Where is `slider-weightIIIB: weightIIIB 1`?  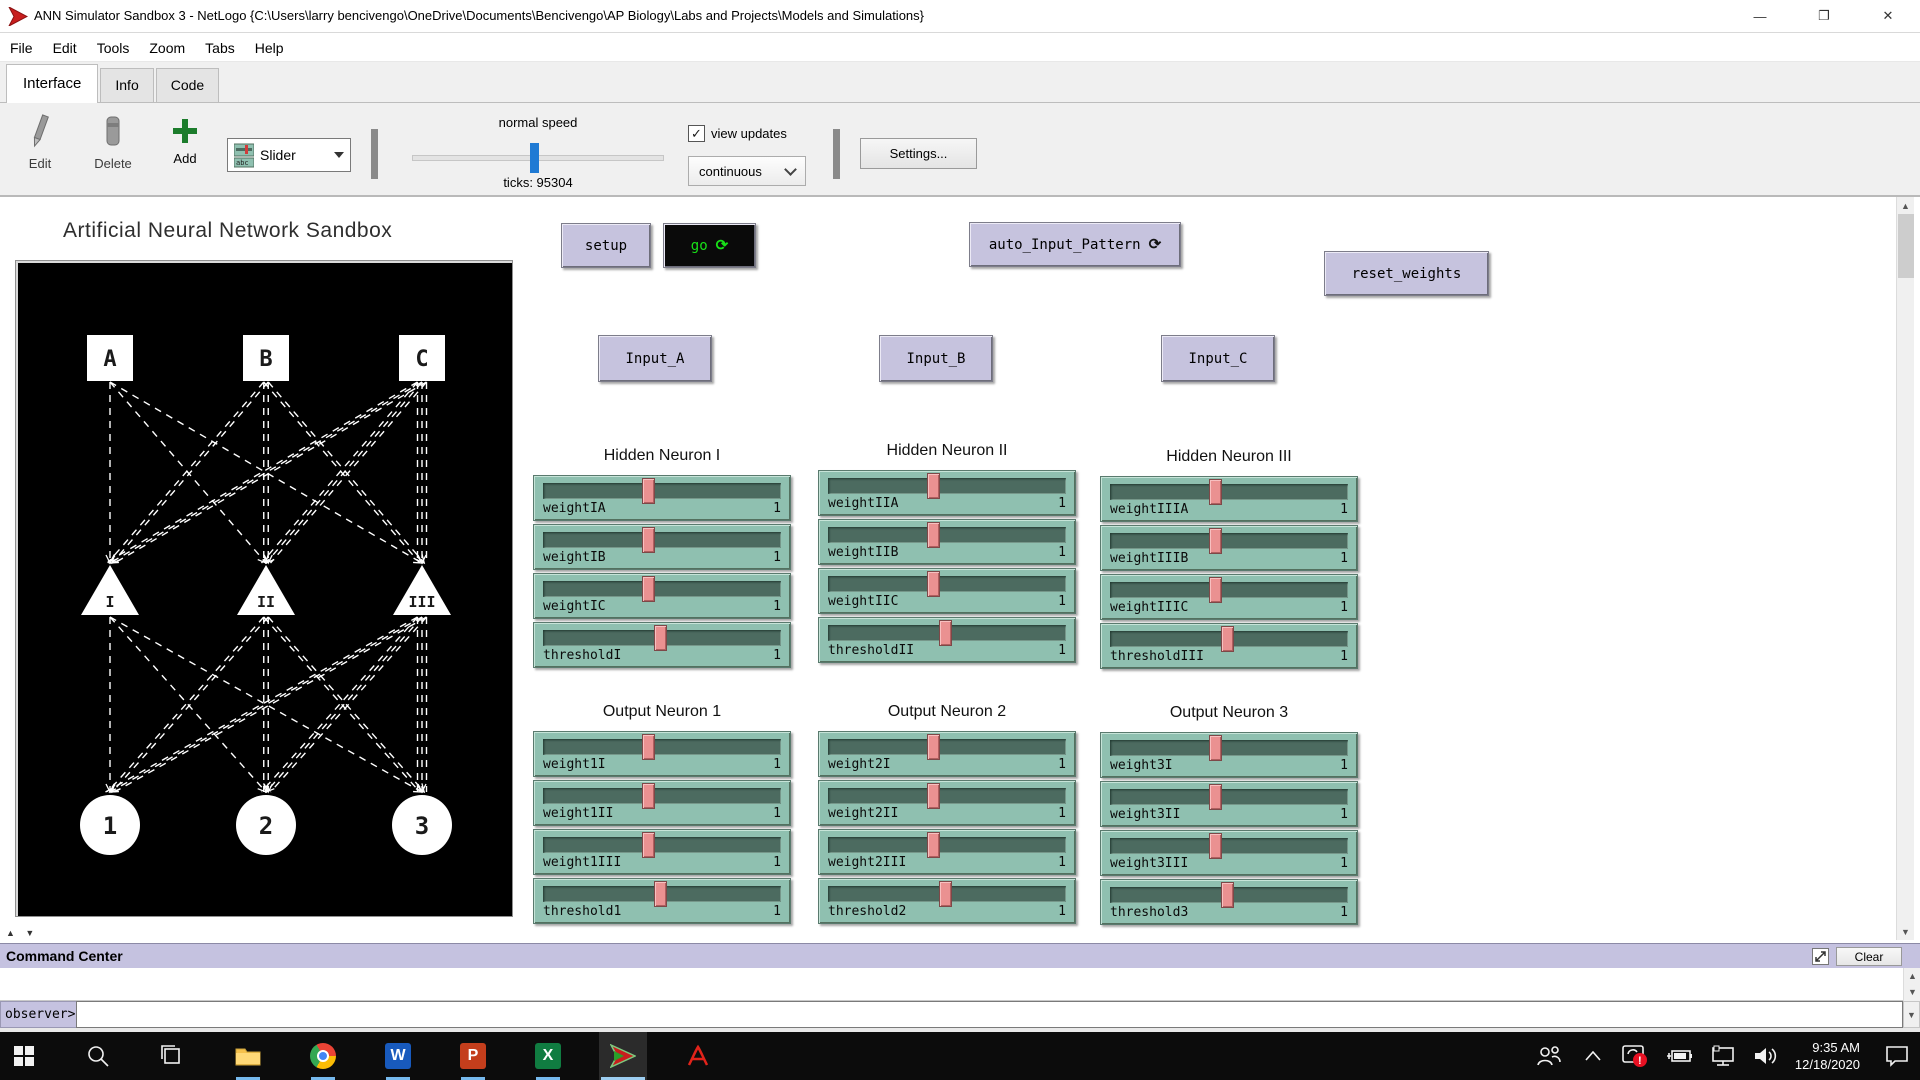 slider-weightIIIB: weightIIIB 1 is located at coordinates (1229, 548).